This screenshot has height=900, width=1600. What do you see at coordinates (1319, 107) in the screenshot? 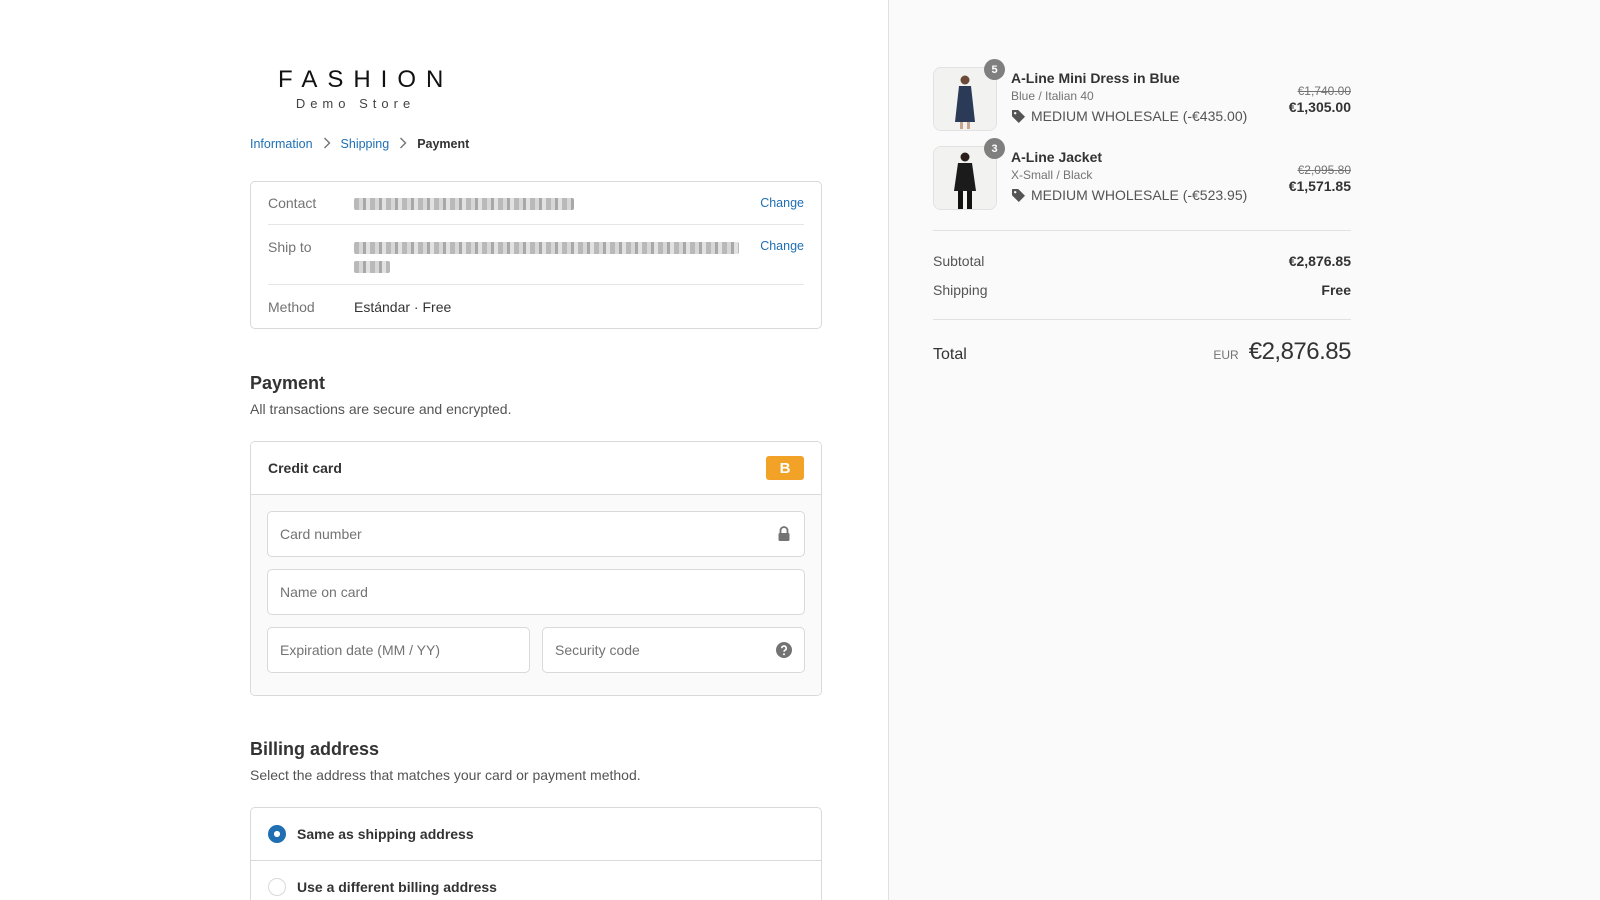
I see `discounted-price: €1,305.00` at bounding box center [1319, 107].